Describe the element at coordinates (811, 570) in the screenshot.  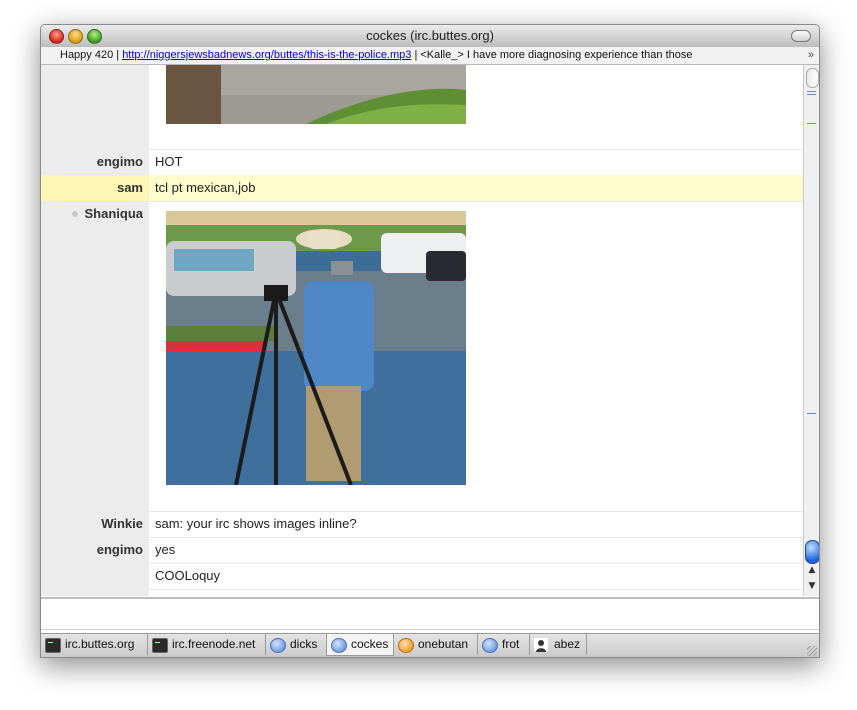
I see `scroll-up-arrow-icon: ▲` at that location.